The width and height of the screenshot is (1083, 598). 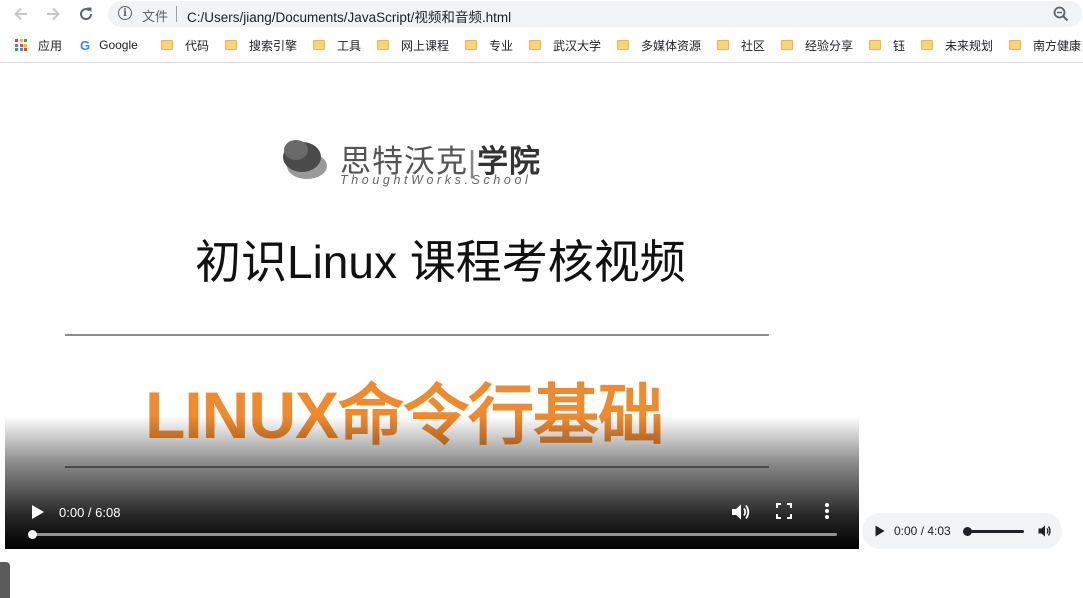 What do you see at coordinates (993, 531) in the screenshot?
I see `audio-progress-bar` at bounding box center [993, 531].